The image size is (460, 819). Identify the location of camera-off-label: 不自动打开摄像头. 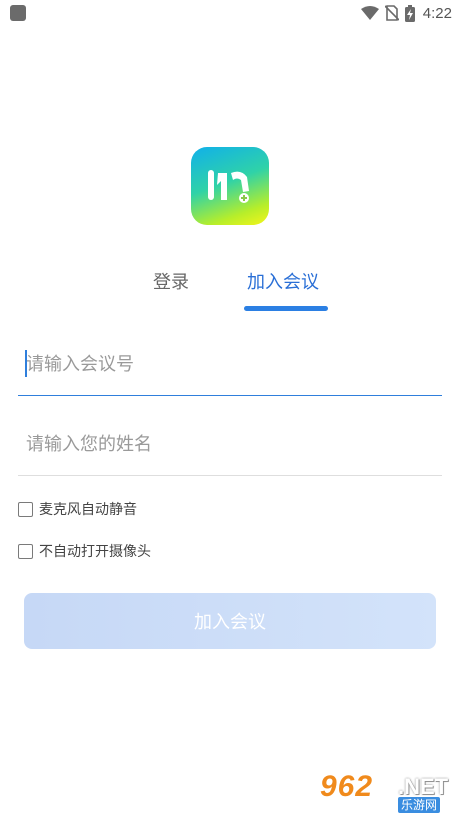
(95, 552).